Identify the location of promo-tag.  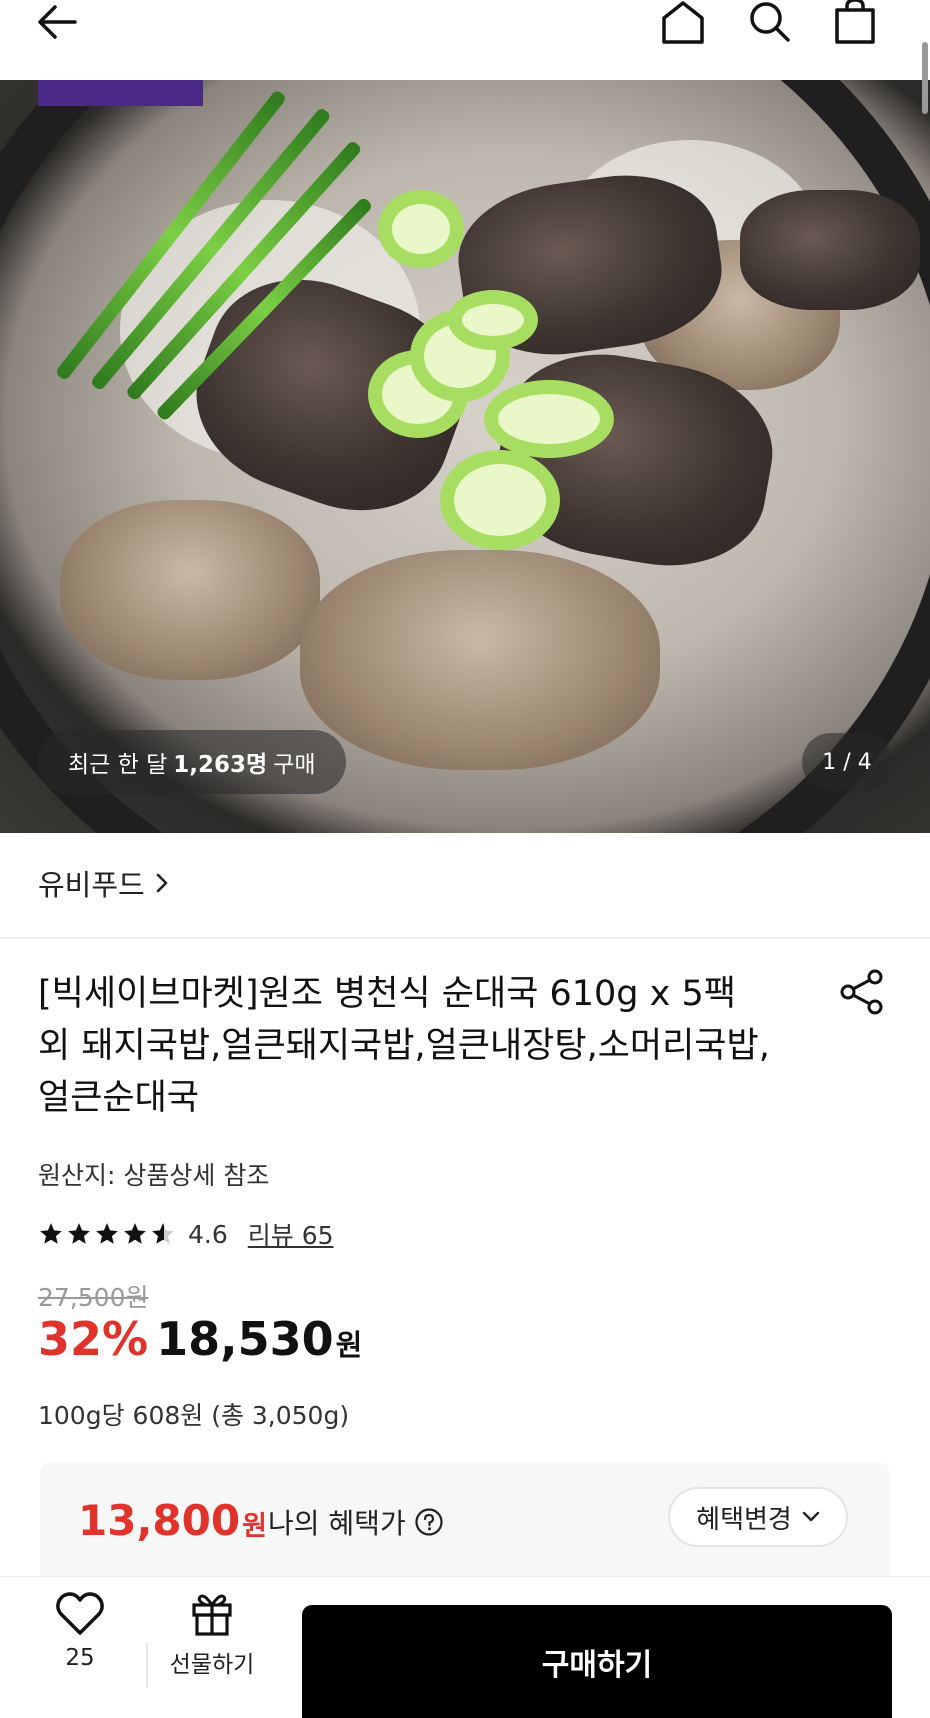
(120, 93).